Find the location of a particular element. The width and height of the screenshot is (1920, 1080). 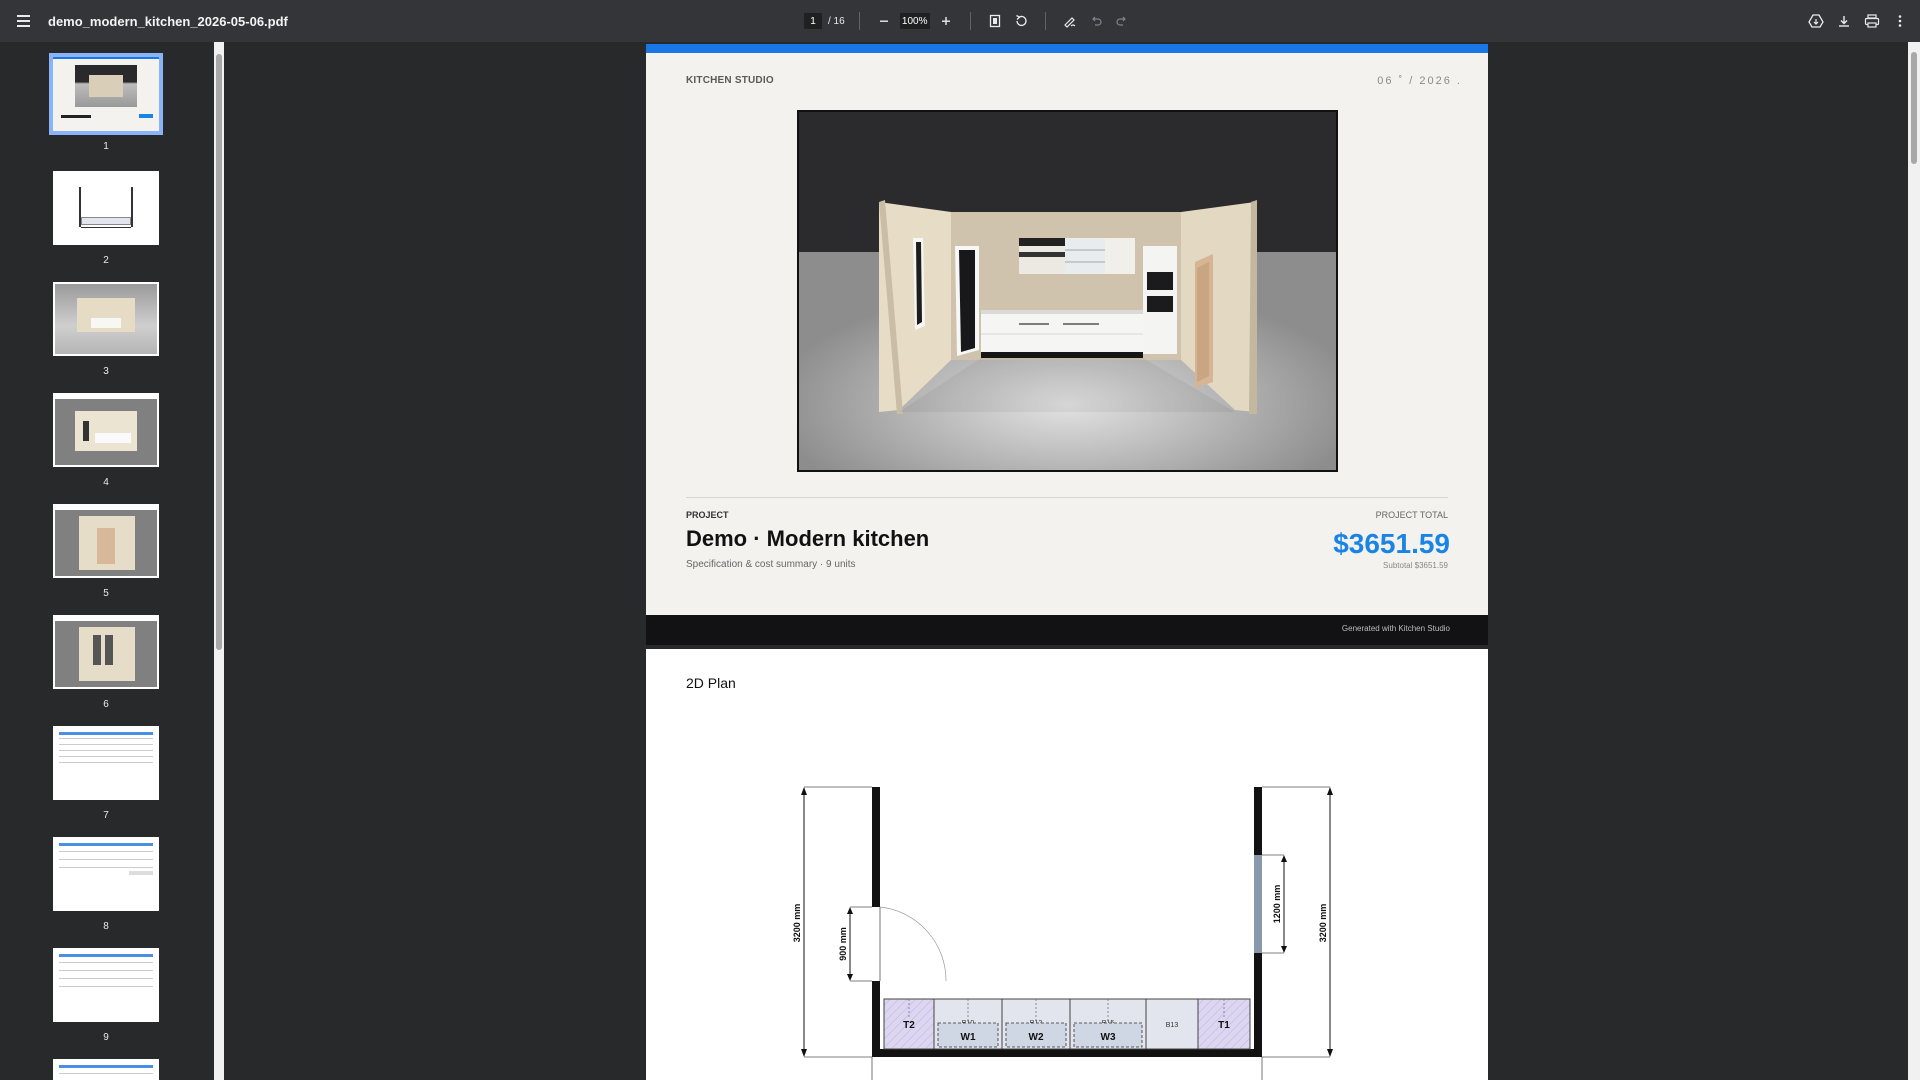

download-icon is located at coordinates (1844, 21).